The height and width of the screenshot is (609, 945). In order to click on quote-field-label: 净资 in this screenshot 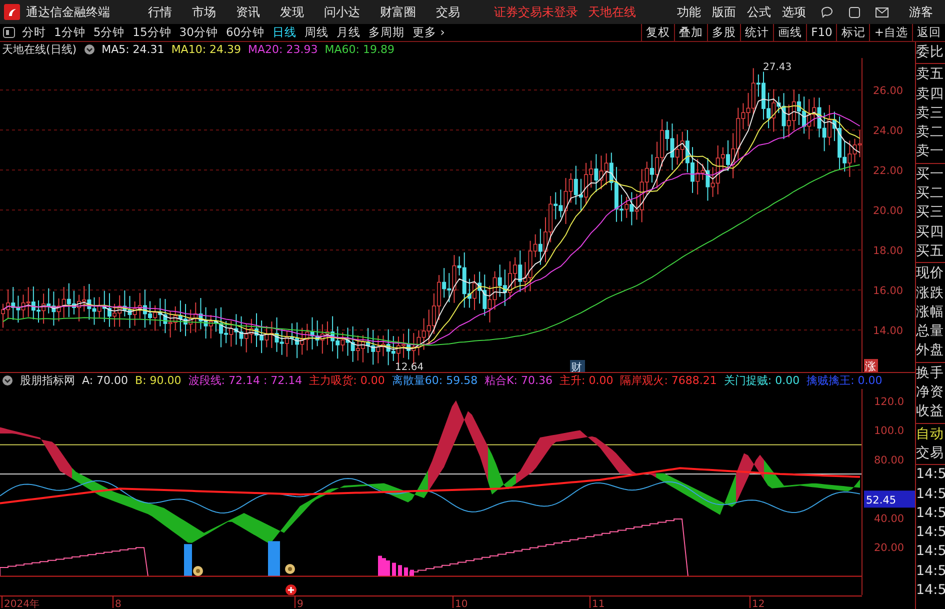, I will do `click(930, 392)`.